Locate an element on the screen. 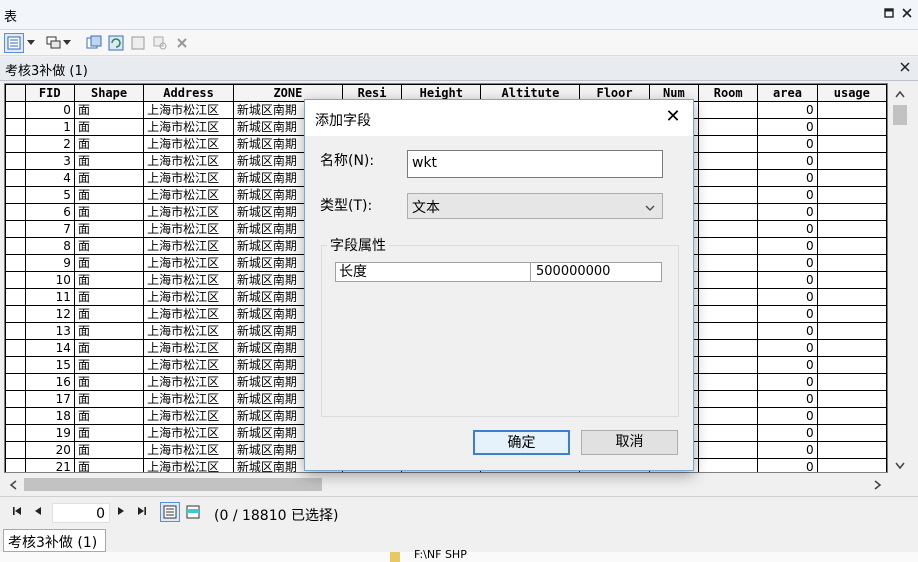  horizontal-scrollbar is located at coordinates (447, 484).